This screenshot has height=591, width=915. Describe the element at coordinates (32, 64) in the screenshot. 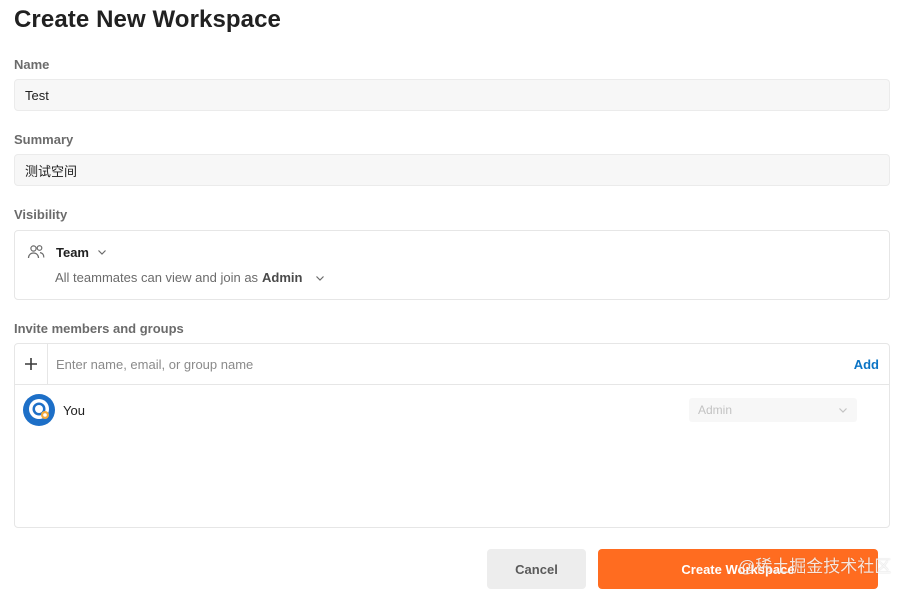

I see `name-label: Name` at that location.